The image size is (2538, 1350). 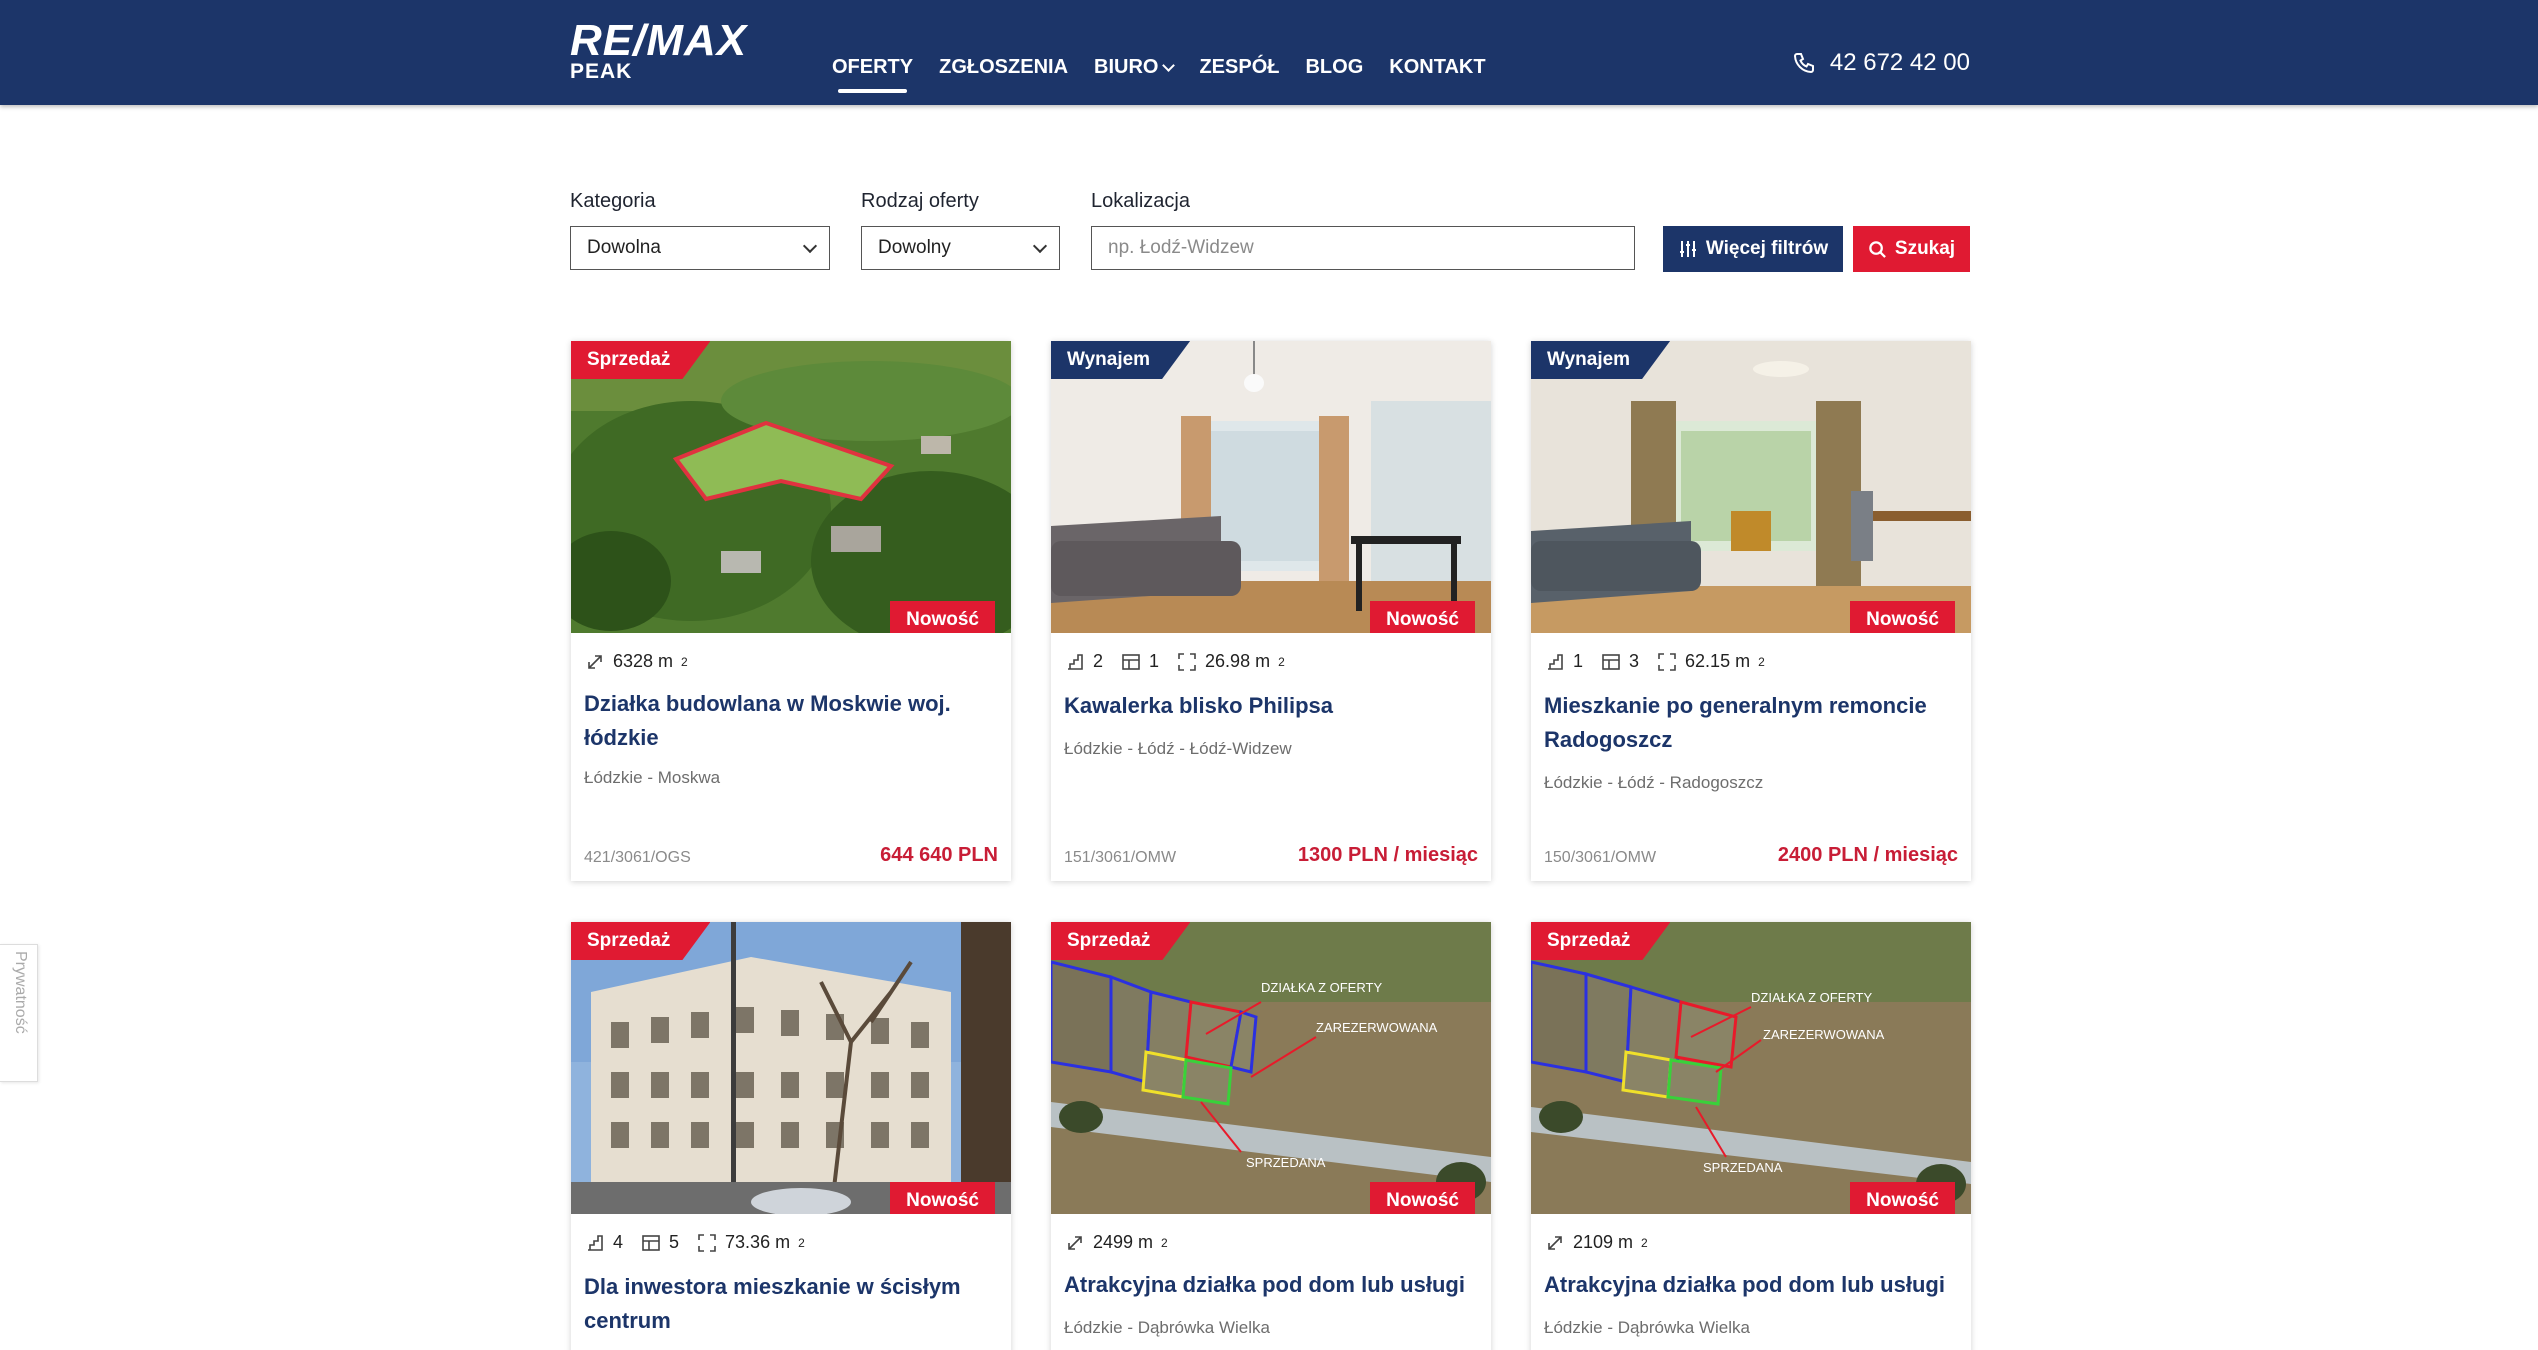 I want to click on listing-stats: 4 5 73.36 m2, so click(x=695, y=1242).